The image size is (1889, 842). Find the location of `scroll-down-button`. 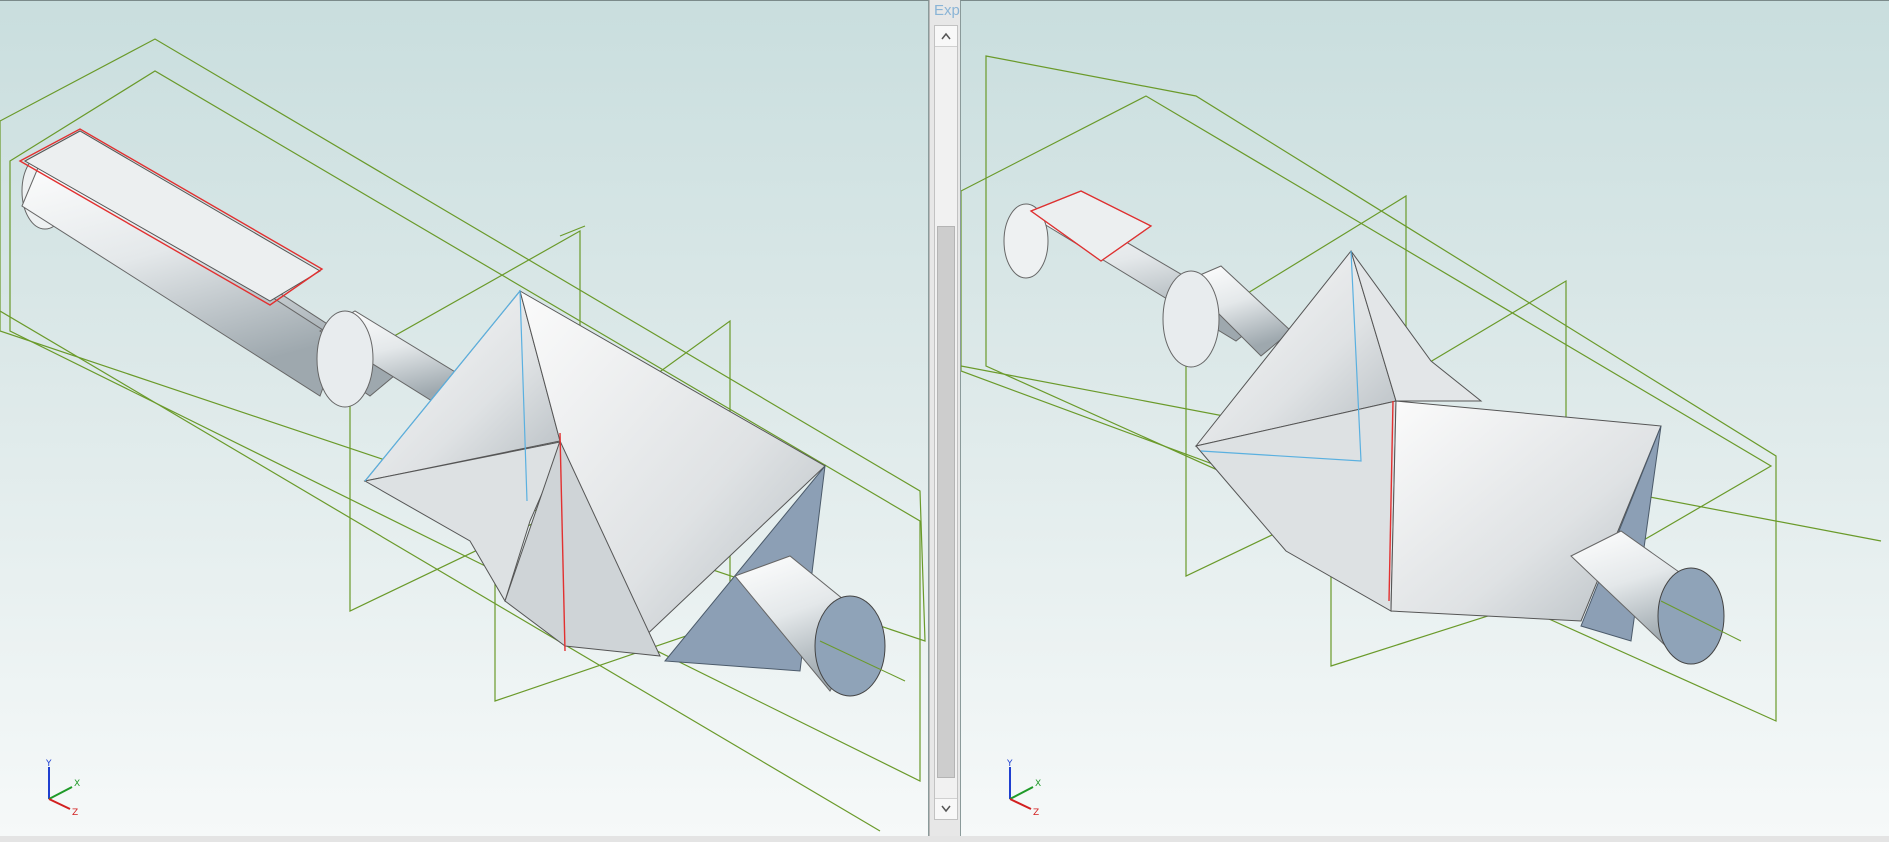

scroll-down-button is located at coordinates (946, 808).